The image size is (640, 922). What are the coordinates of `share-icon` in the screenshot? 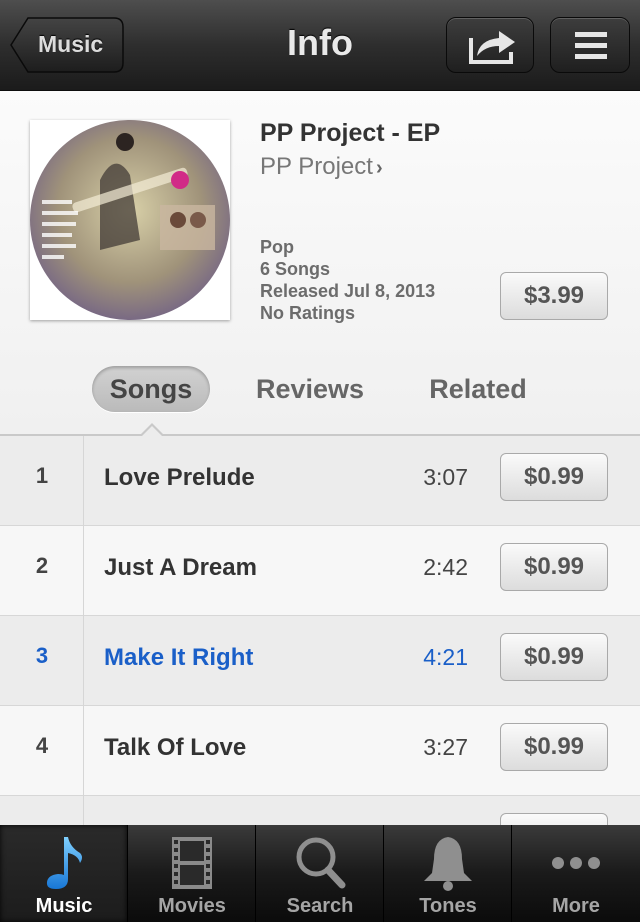 It's located at (492, 47).